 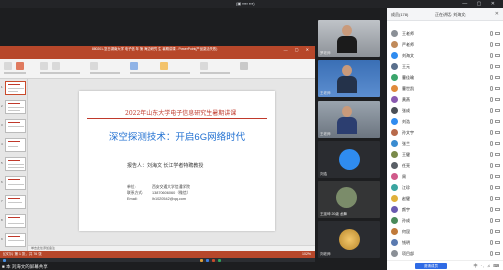 What do you see at coordinates (480, 4) in the screenshot?
I see `window-controls: — ▢ ✕` at bounding box center [480, 4].